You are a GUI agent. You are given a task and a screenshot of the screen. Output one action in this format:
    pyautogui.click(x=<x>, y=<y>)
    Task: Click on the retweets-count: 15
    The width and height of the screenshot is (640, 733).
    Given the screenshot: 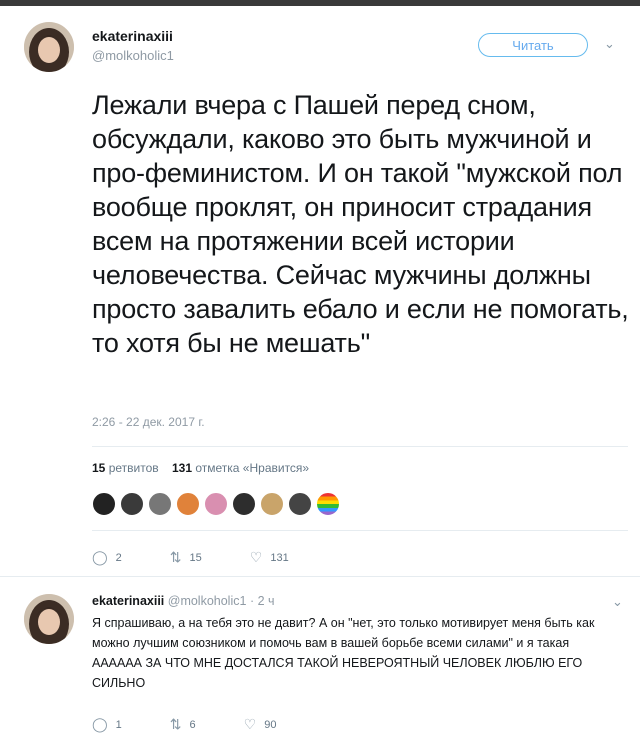 What is the action you would take?
    pyautogui.click(x=98, y=468)
    